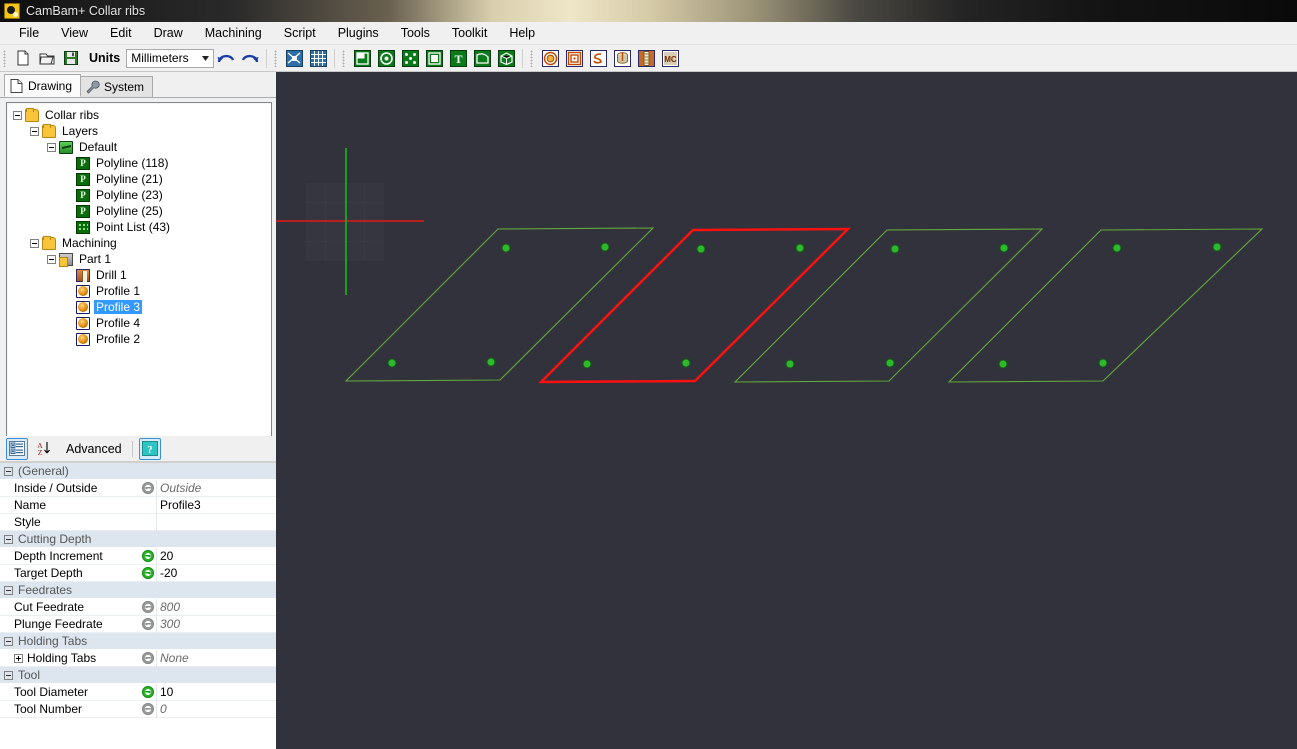  What do you see at coordinates (138, 624) in the screenshot?
I see `property-row-plunge-feedrate: Plunge Feedrate 300` at bounding box center [138, 624].